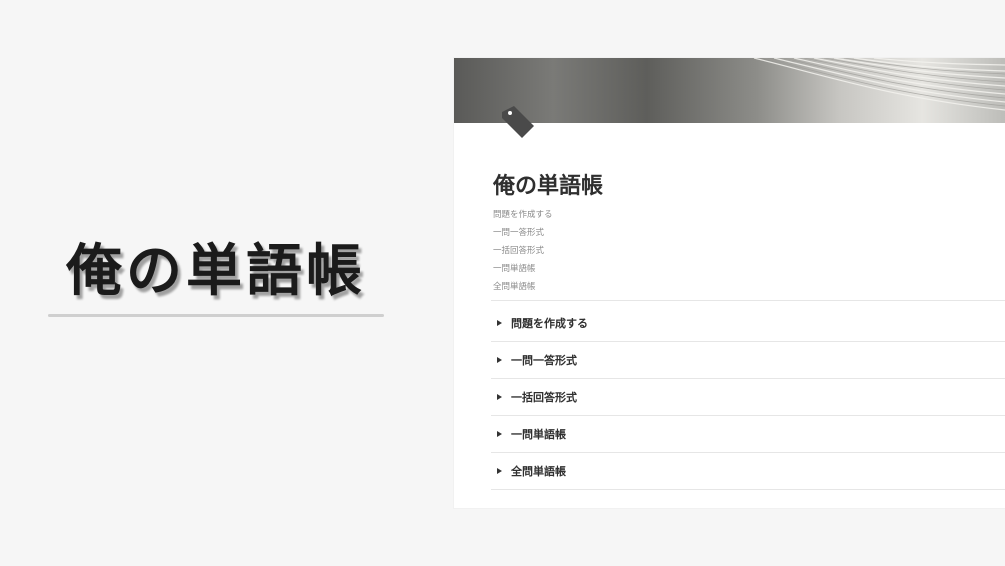  What do you see at coordinates (538, 471) in the screenshot?
I see `toggle-label: 全問単語帳` at bounding box center [538, 471].